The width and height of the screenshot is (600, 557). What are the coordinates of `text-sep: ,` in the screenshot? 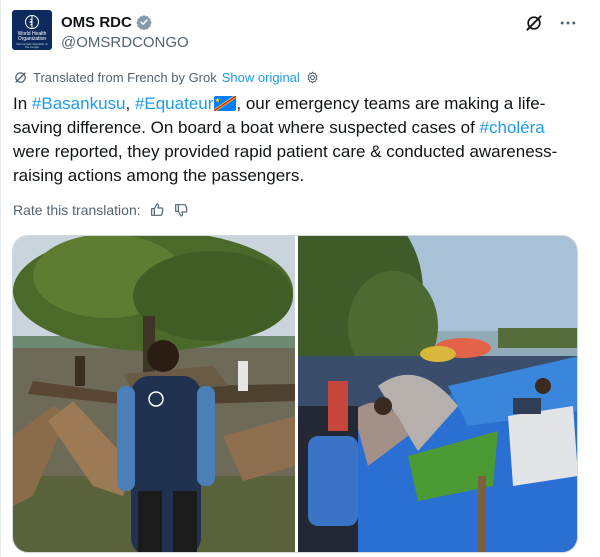 It's located at (130, 103).